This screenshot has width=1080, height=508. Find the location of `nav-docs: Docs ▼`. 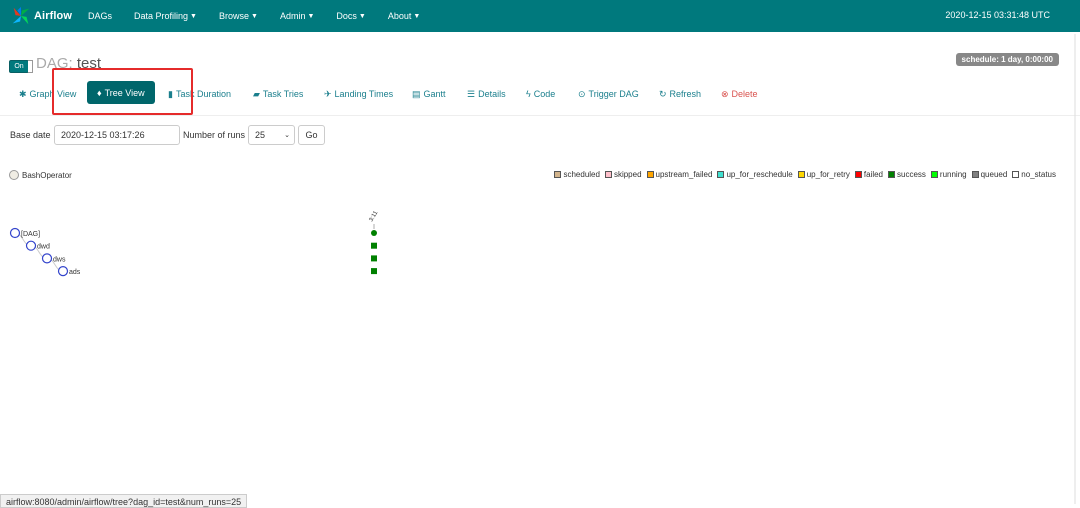

nav-docs: Docs ▼ is located at coordinates (350, 16).